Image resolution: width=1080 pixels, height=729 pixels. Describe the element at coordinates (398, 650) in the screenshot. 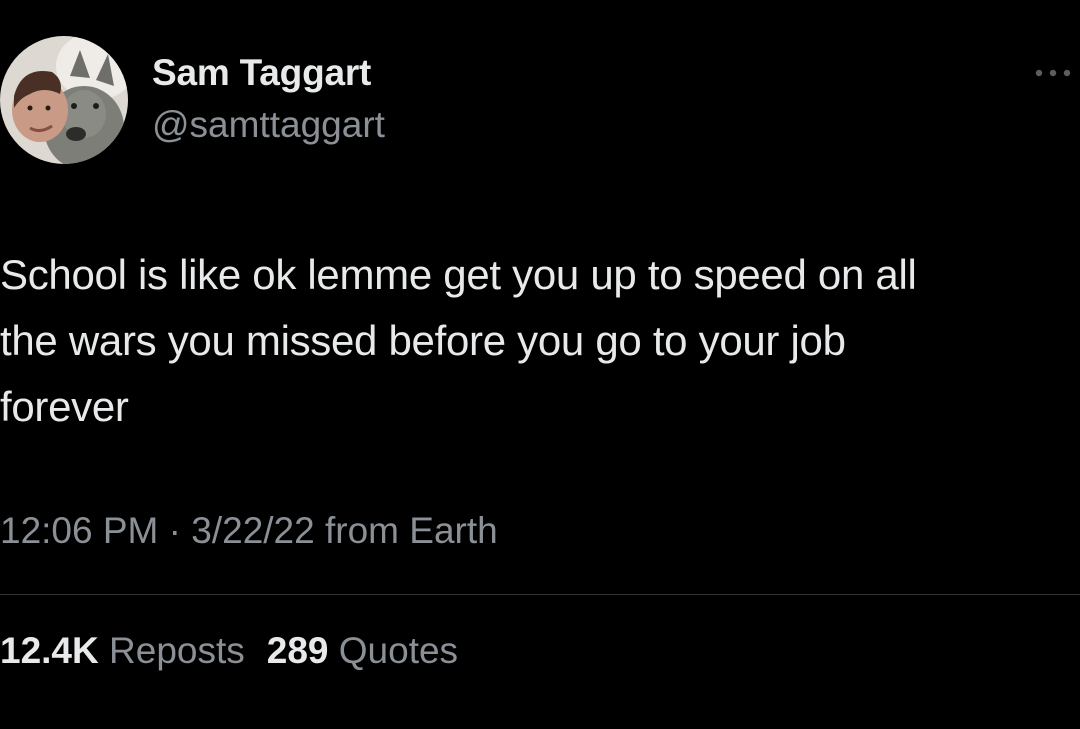

I see `quotes-label: Quotes` at that location.